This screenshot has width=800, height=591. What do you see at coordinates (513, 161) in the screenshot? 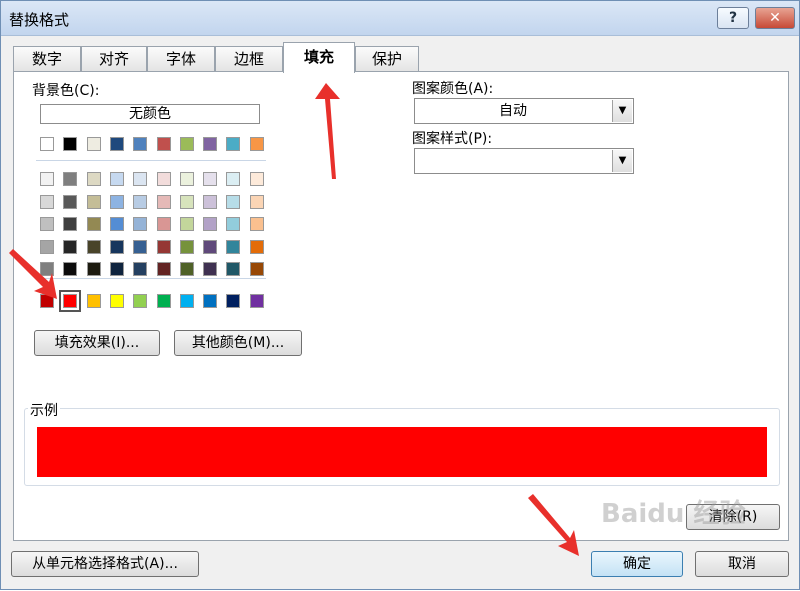
I see `pattern-style-value` at bounding box center [513, 161].